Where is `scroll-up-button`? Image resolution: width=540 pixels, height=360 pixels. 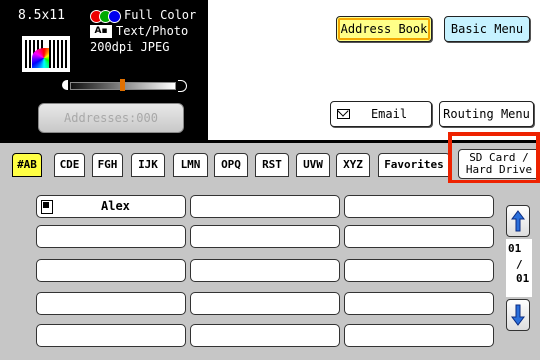
scroll-up-button is located at coordinates (518, 221).